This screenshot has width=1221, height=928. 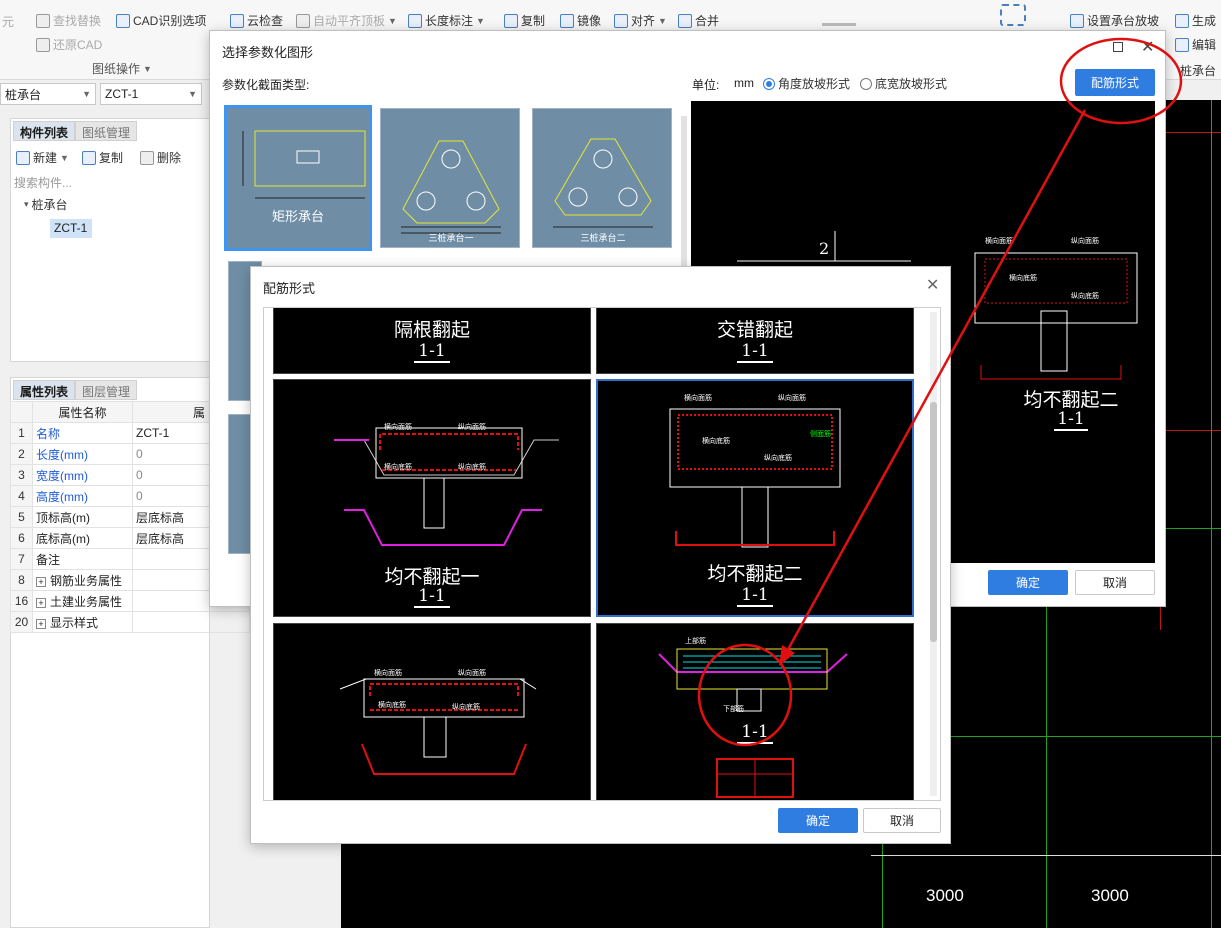 I want to click on unit-label: 单位:, so click(x=706, y=85).